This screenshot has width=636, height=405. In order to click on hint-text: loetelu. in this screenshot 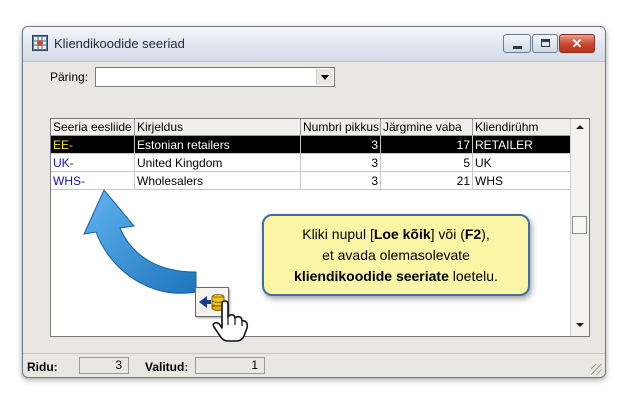, I will do `click(473, 276)`.